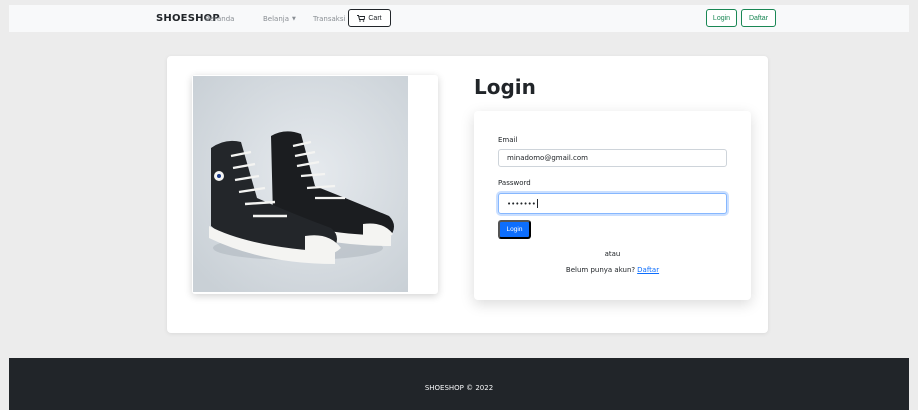 The image size is (918, 410). Describe the element at coordinates (508, 140) in the screenshot. I see `email-label: Email` at that location.